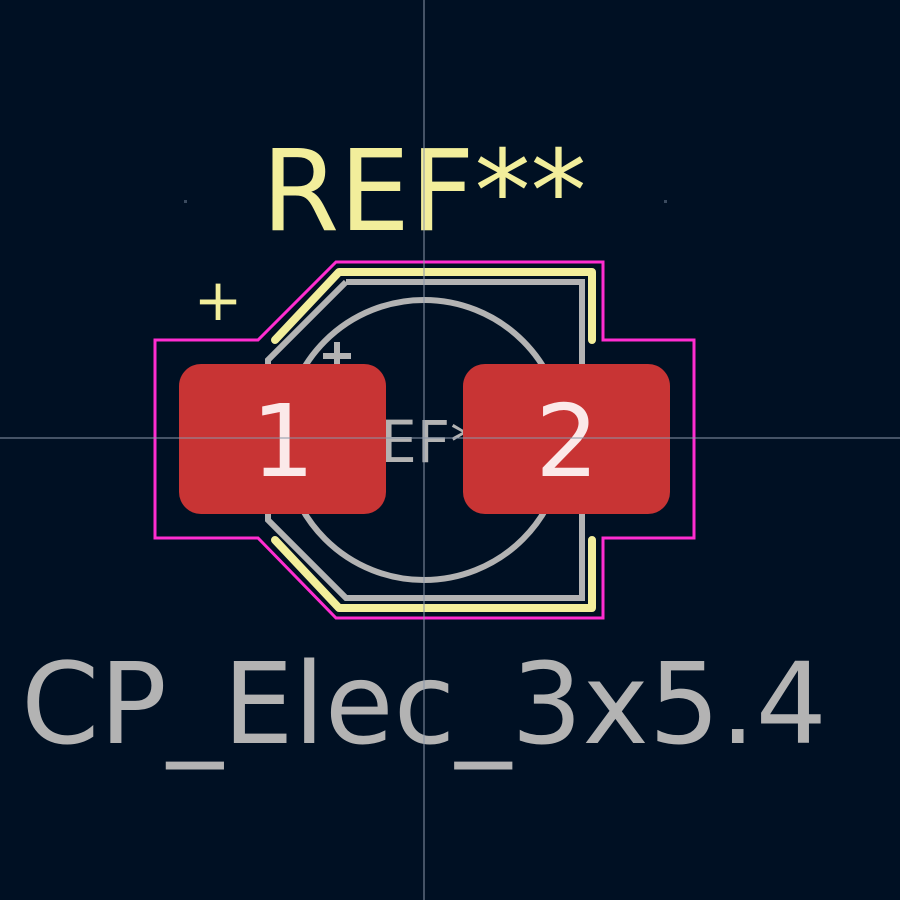  I want to click on pad-1: 1, so click(282, 439).